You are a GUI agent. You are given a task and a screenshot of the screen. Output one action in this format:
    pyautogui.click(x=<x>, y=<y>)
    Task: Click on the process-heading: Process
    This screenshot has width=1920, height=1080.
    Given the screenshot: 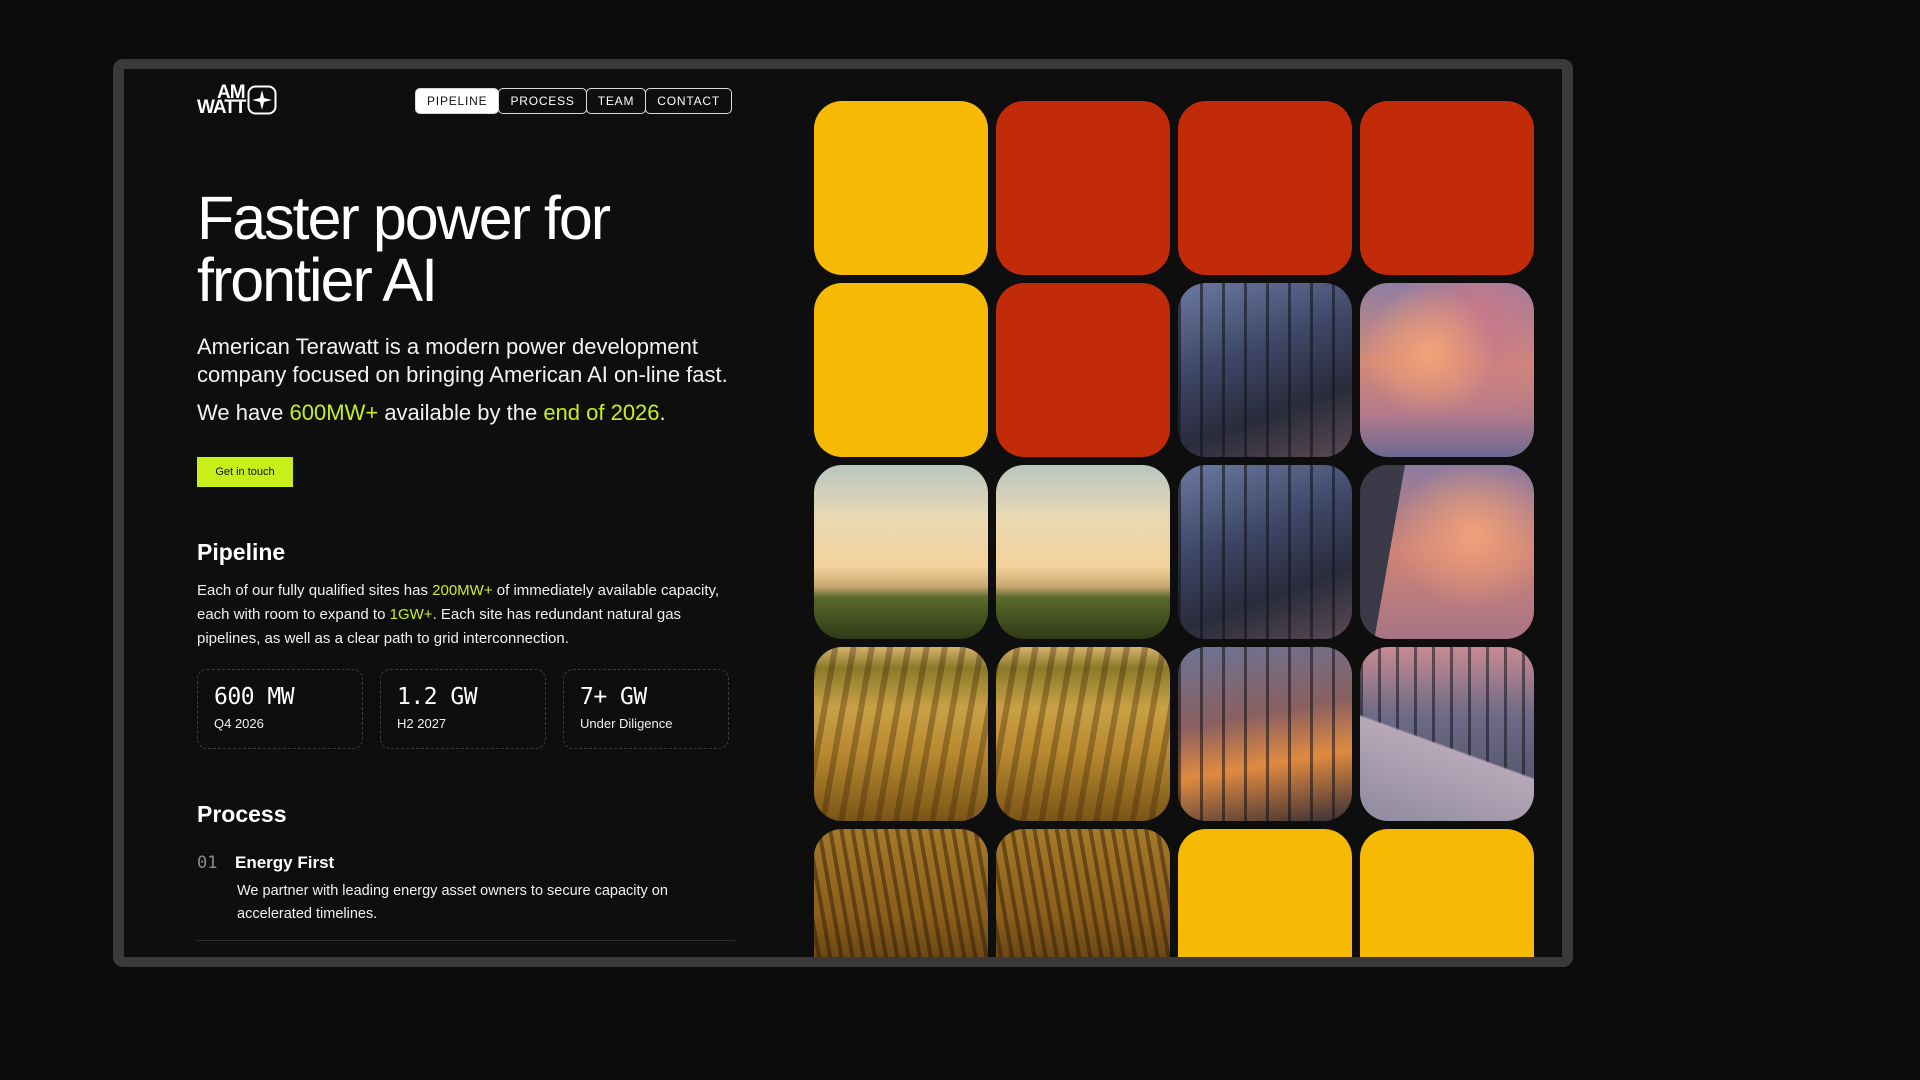 What is the action you would take?
    pyautogui.click(x=242, y=814)
    